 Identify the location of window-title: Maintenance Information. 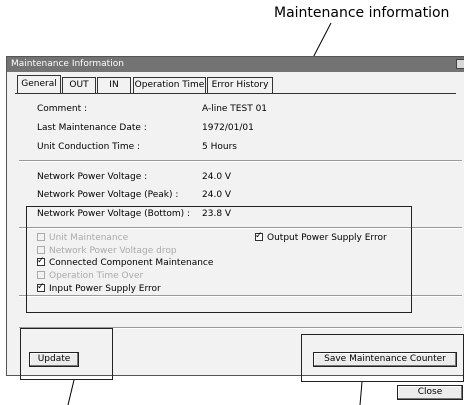
(67, 64).